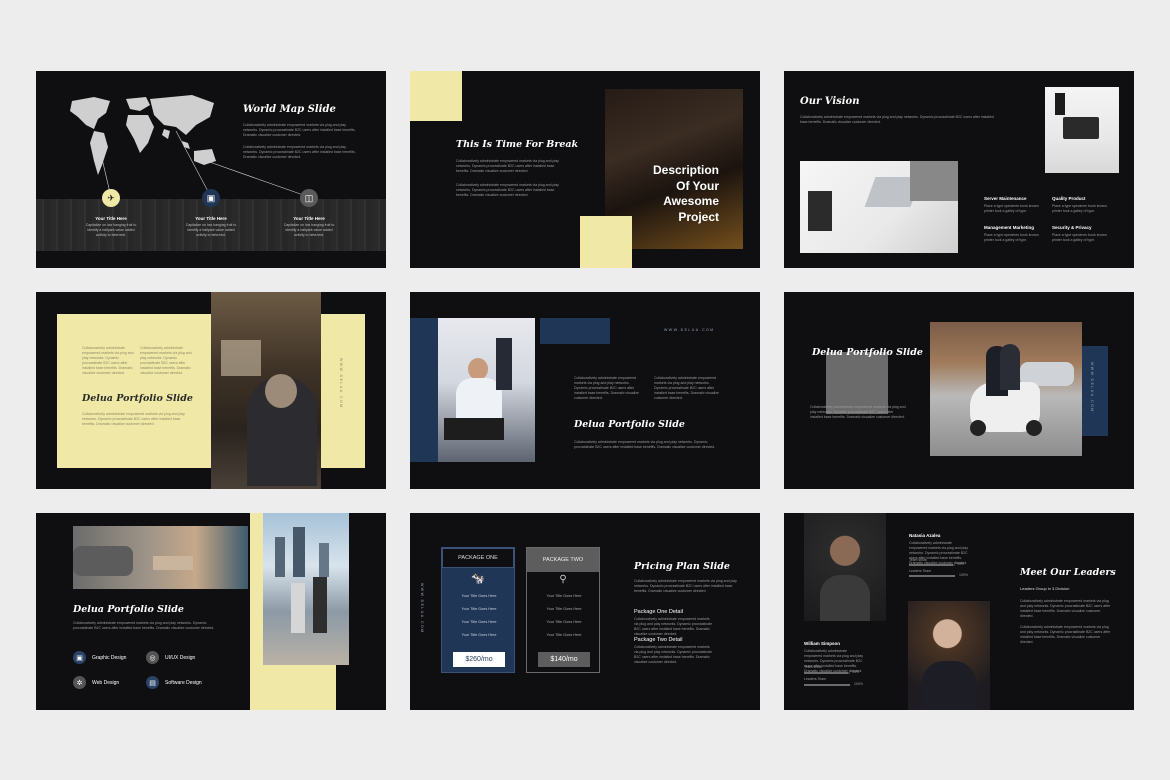 Image resolution: width=1170 pixels, height=780 pixels. What do you see at coordinates (1005, 198) in the screenshot?
I see `feature-1-title: Server Maintenance` at bounding box center [1005, 198].